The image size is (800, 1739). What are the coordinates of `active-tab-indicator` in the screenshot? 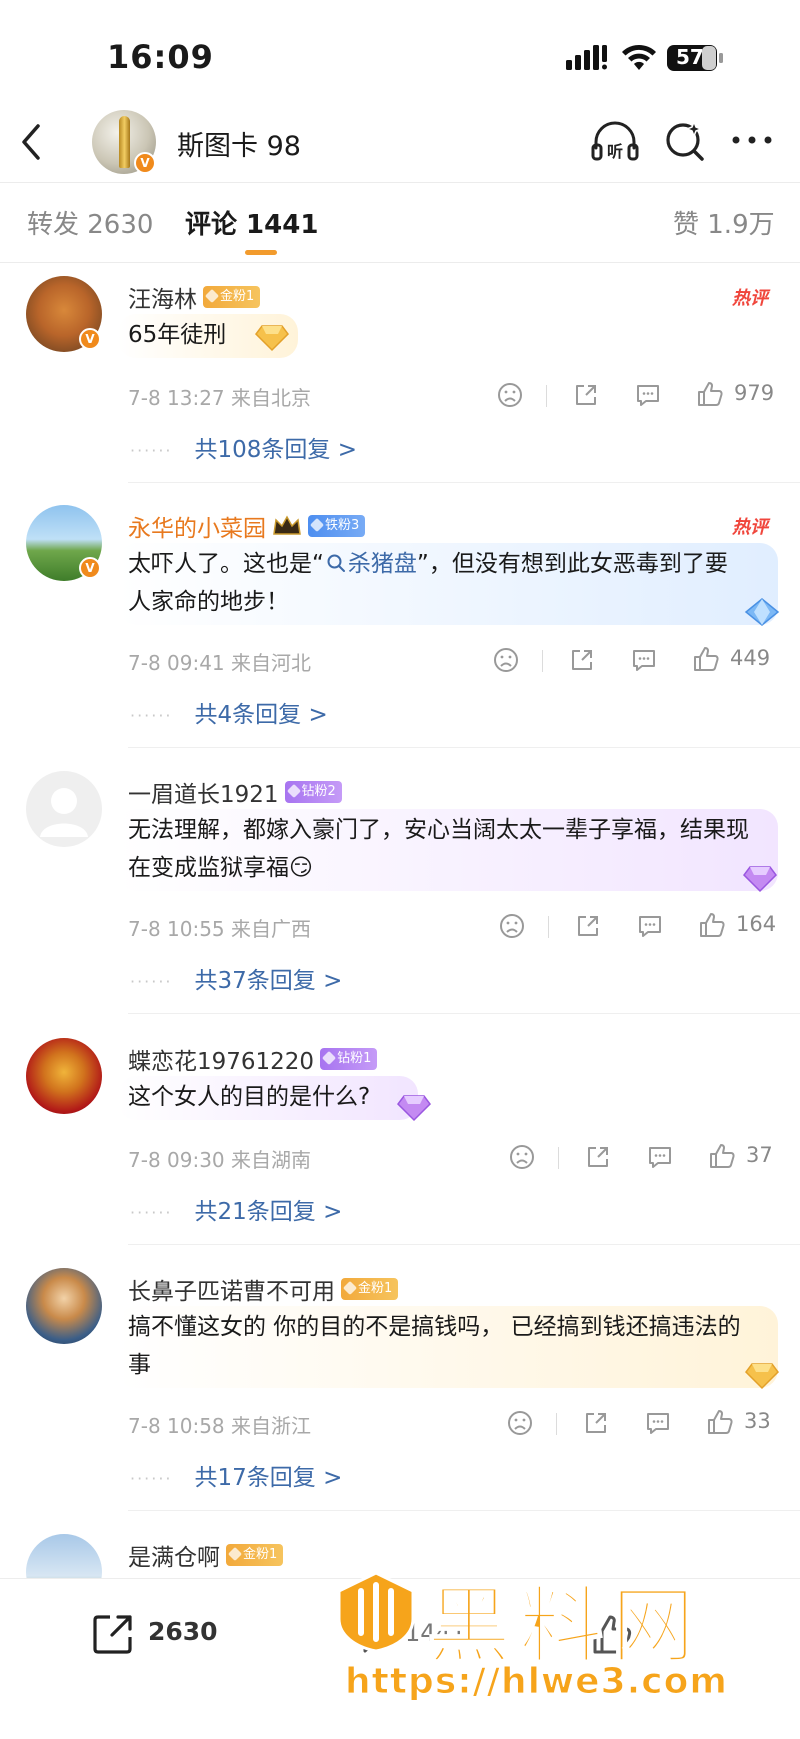 It's located at (261, 252).